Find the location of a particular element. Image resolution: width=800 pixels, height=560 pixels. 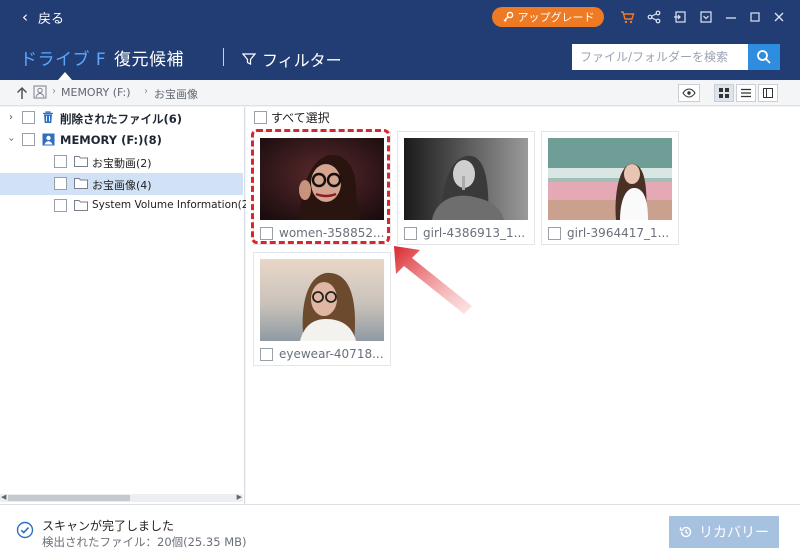

title-bar: ‹ 戻る アップグレード is located at coordinates (400, 17).